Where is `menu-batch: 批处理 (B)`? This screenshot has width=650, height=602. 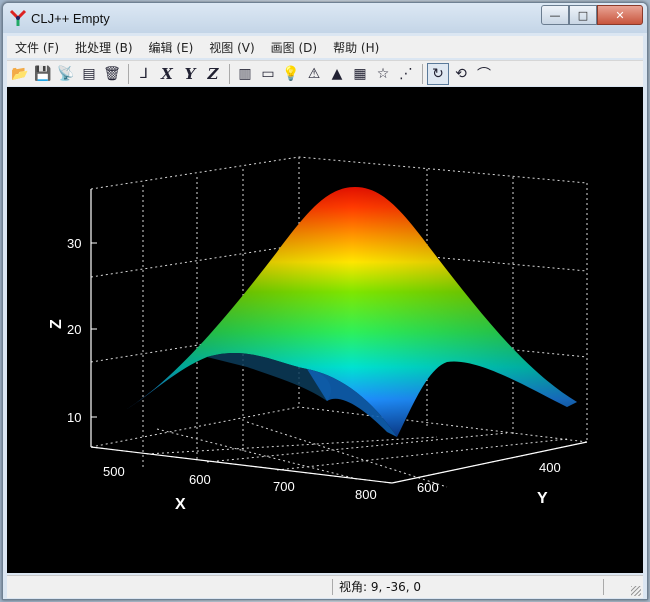
menu-batch: 批处理 (B) is located at coordinates (103, 47).